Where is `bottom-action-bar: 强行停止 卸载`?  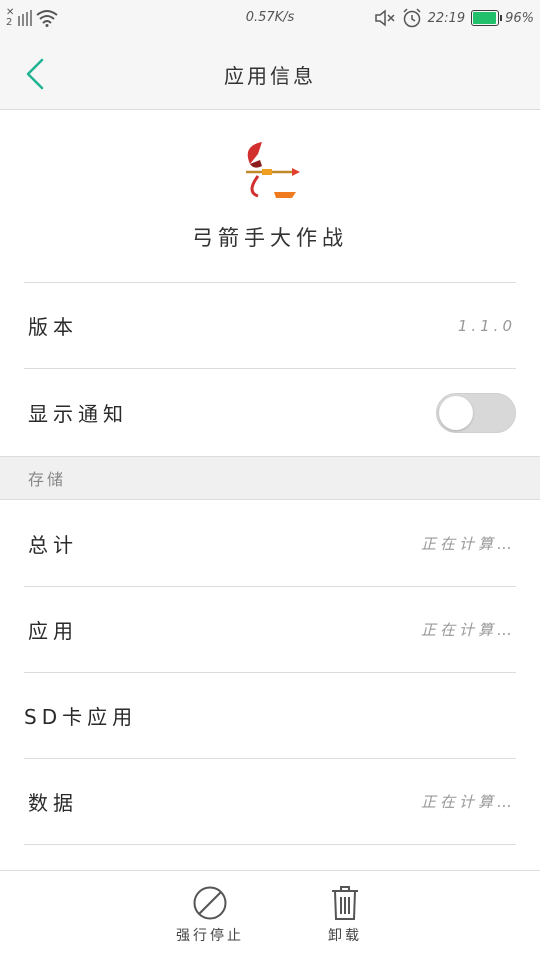
bottom-action-bar: 强行停止 卸载 is located at coordinates (270, 915).